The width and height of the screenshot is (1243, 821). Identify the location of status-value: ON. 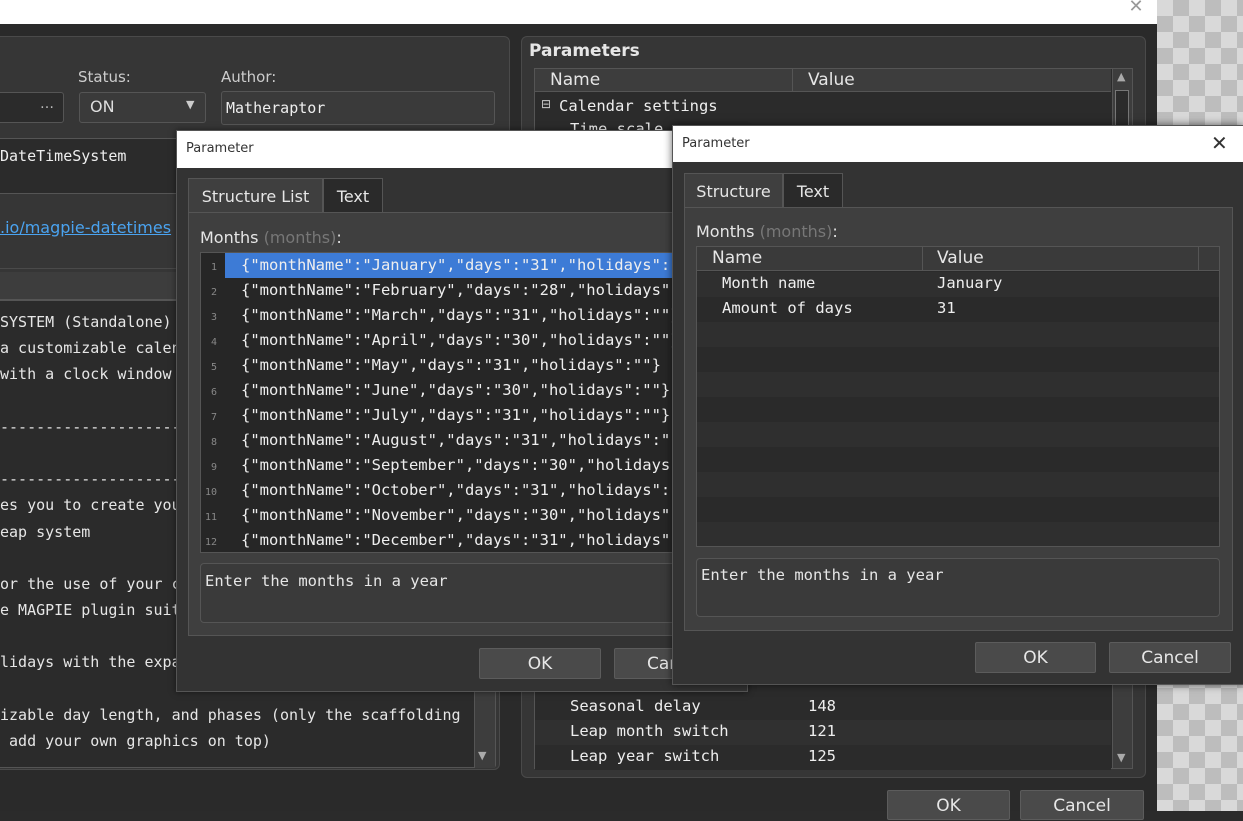
(102, 106).